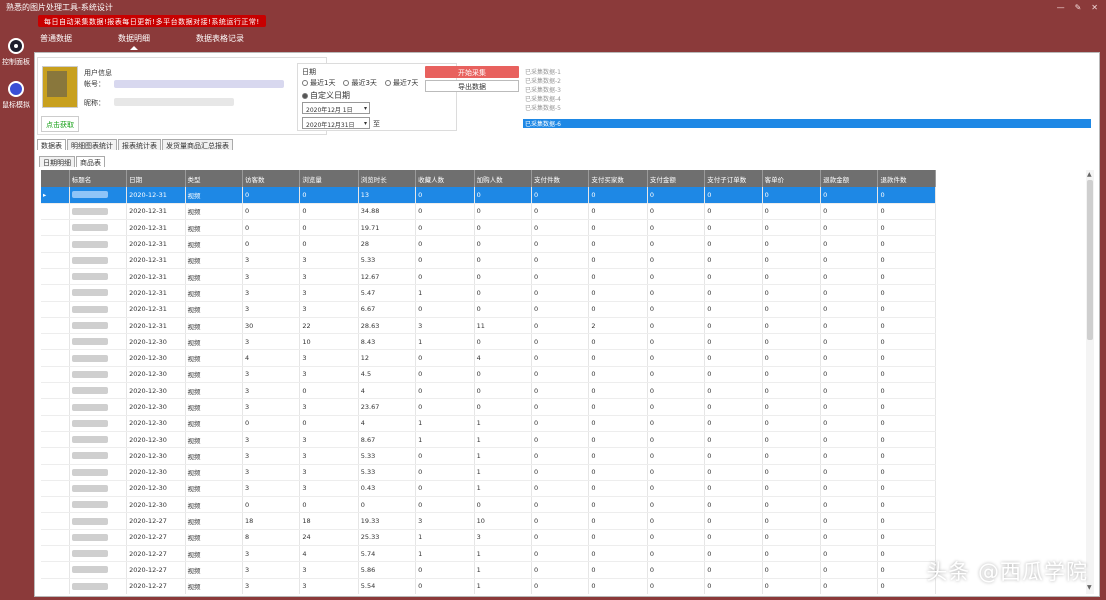  I want to click on sidebar-item-control-panel: 控制面板, so click(16, 52).